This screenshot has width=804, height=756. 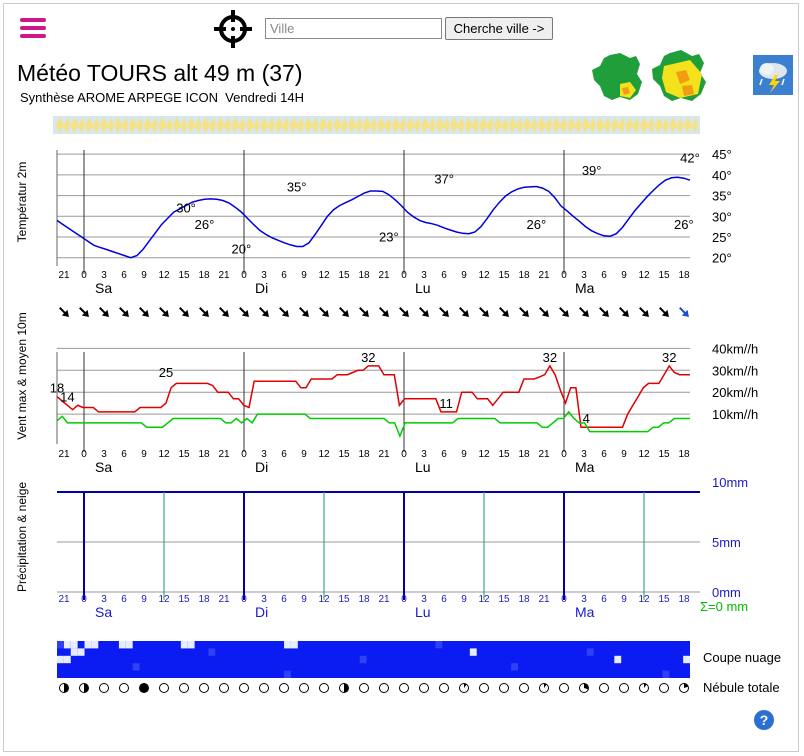 What do you see at coordinates (261, 288) in the screenshot?
I see `day-label: Di` at bounding box center [261, 288].